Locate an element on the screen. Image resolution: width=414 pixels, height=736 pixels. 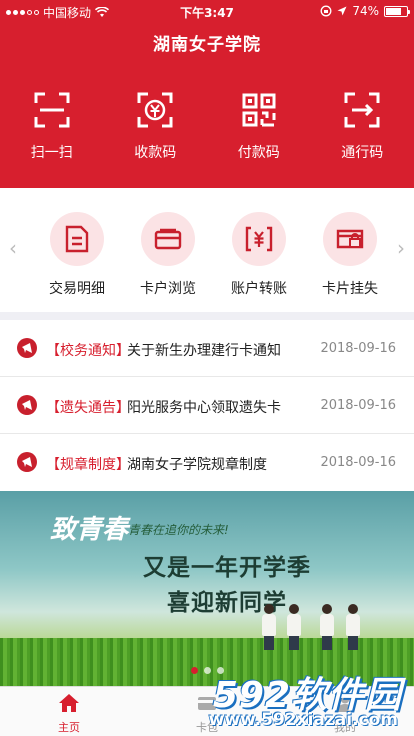
card-loss-icon is located at coordinates (350, 239).